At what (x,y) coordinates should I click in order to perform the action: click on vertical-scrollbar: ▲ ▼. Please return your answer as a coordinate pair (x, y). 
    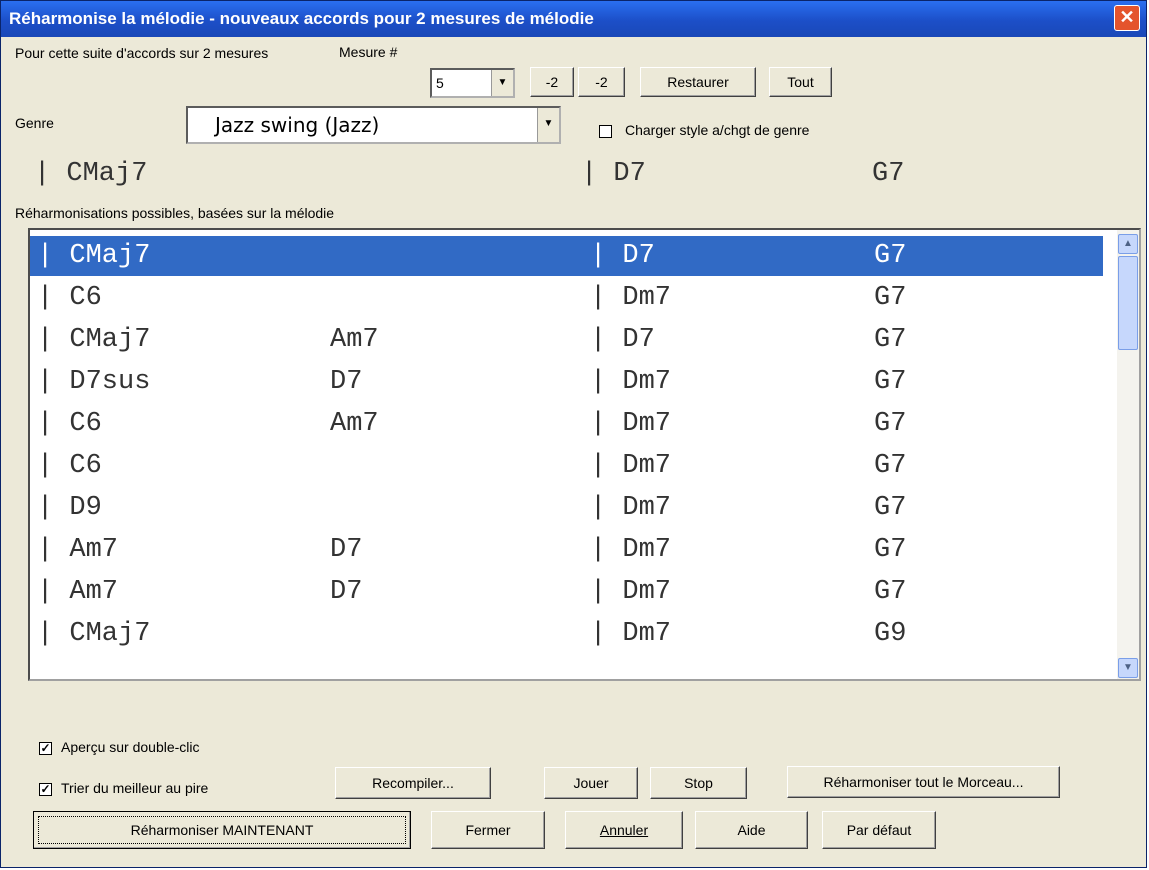
    Looking at the image, I should click on (1128, 454).